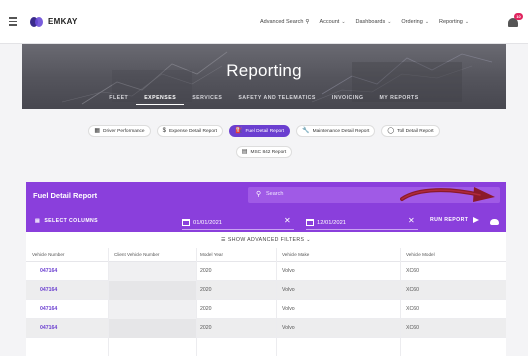 This screenshot has width=528, height=356. I want to click on chip-expense-detail-report: $ Expense Detail Report, so click(189, 131).